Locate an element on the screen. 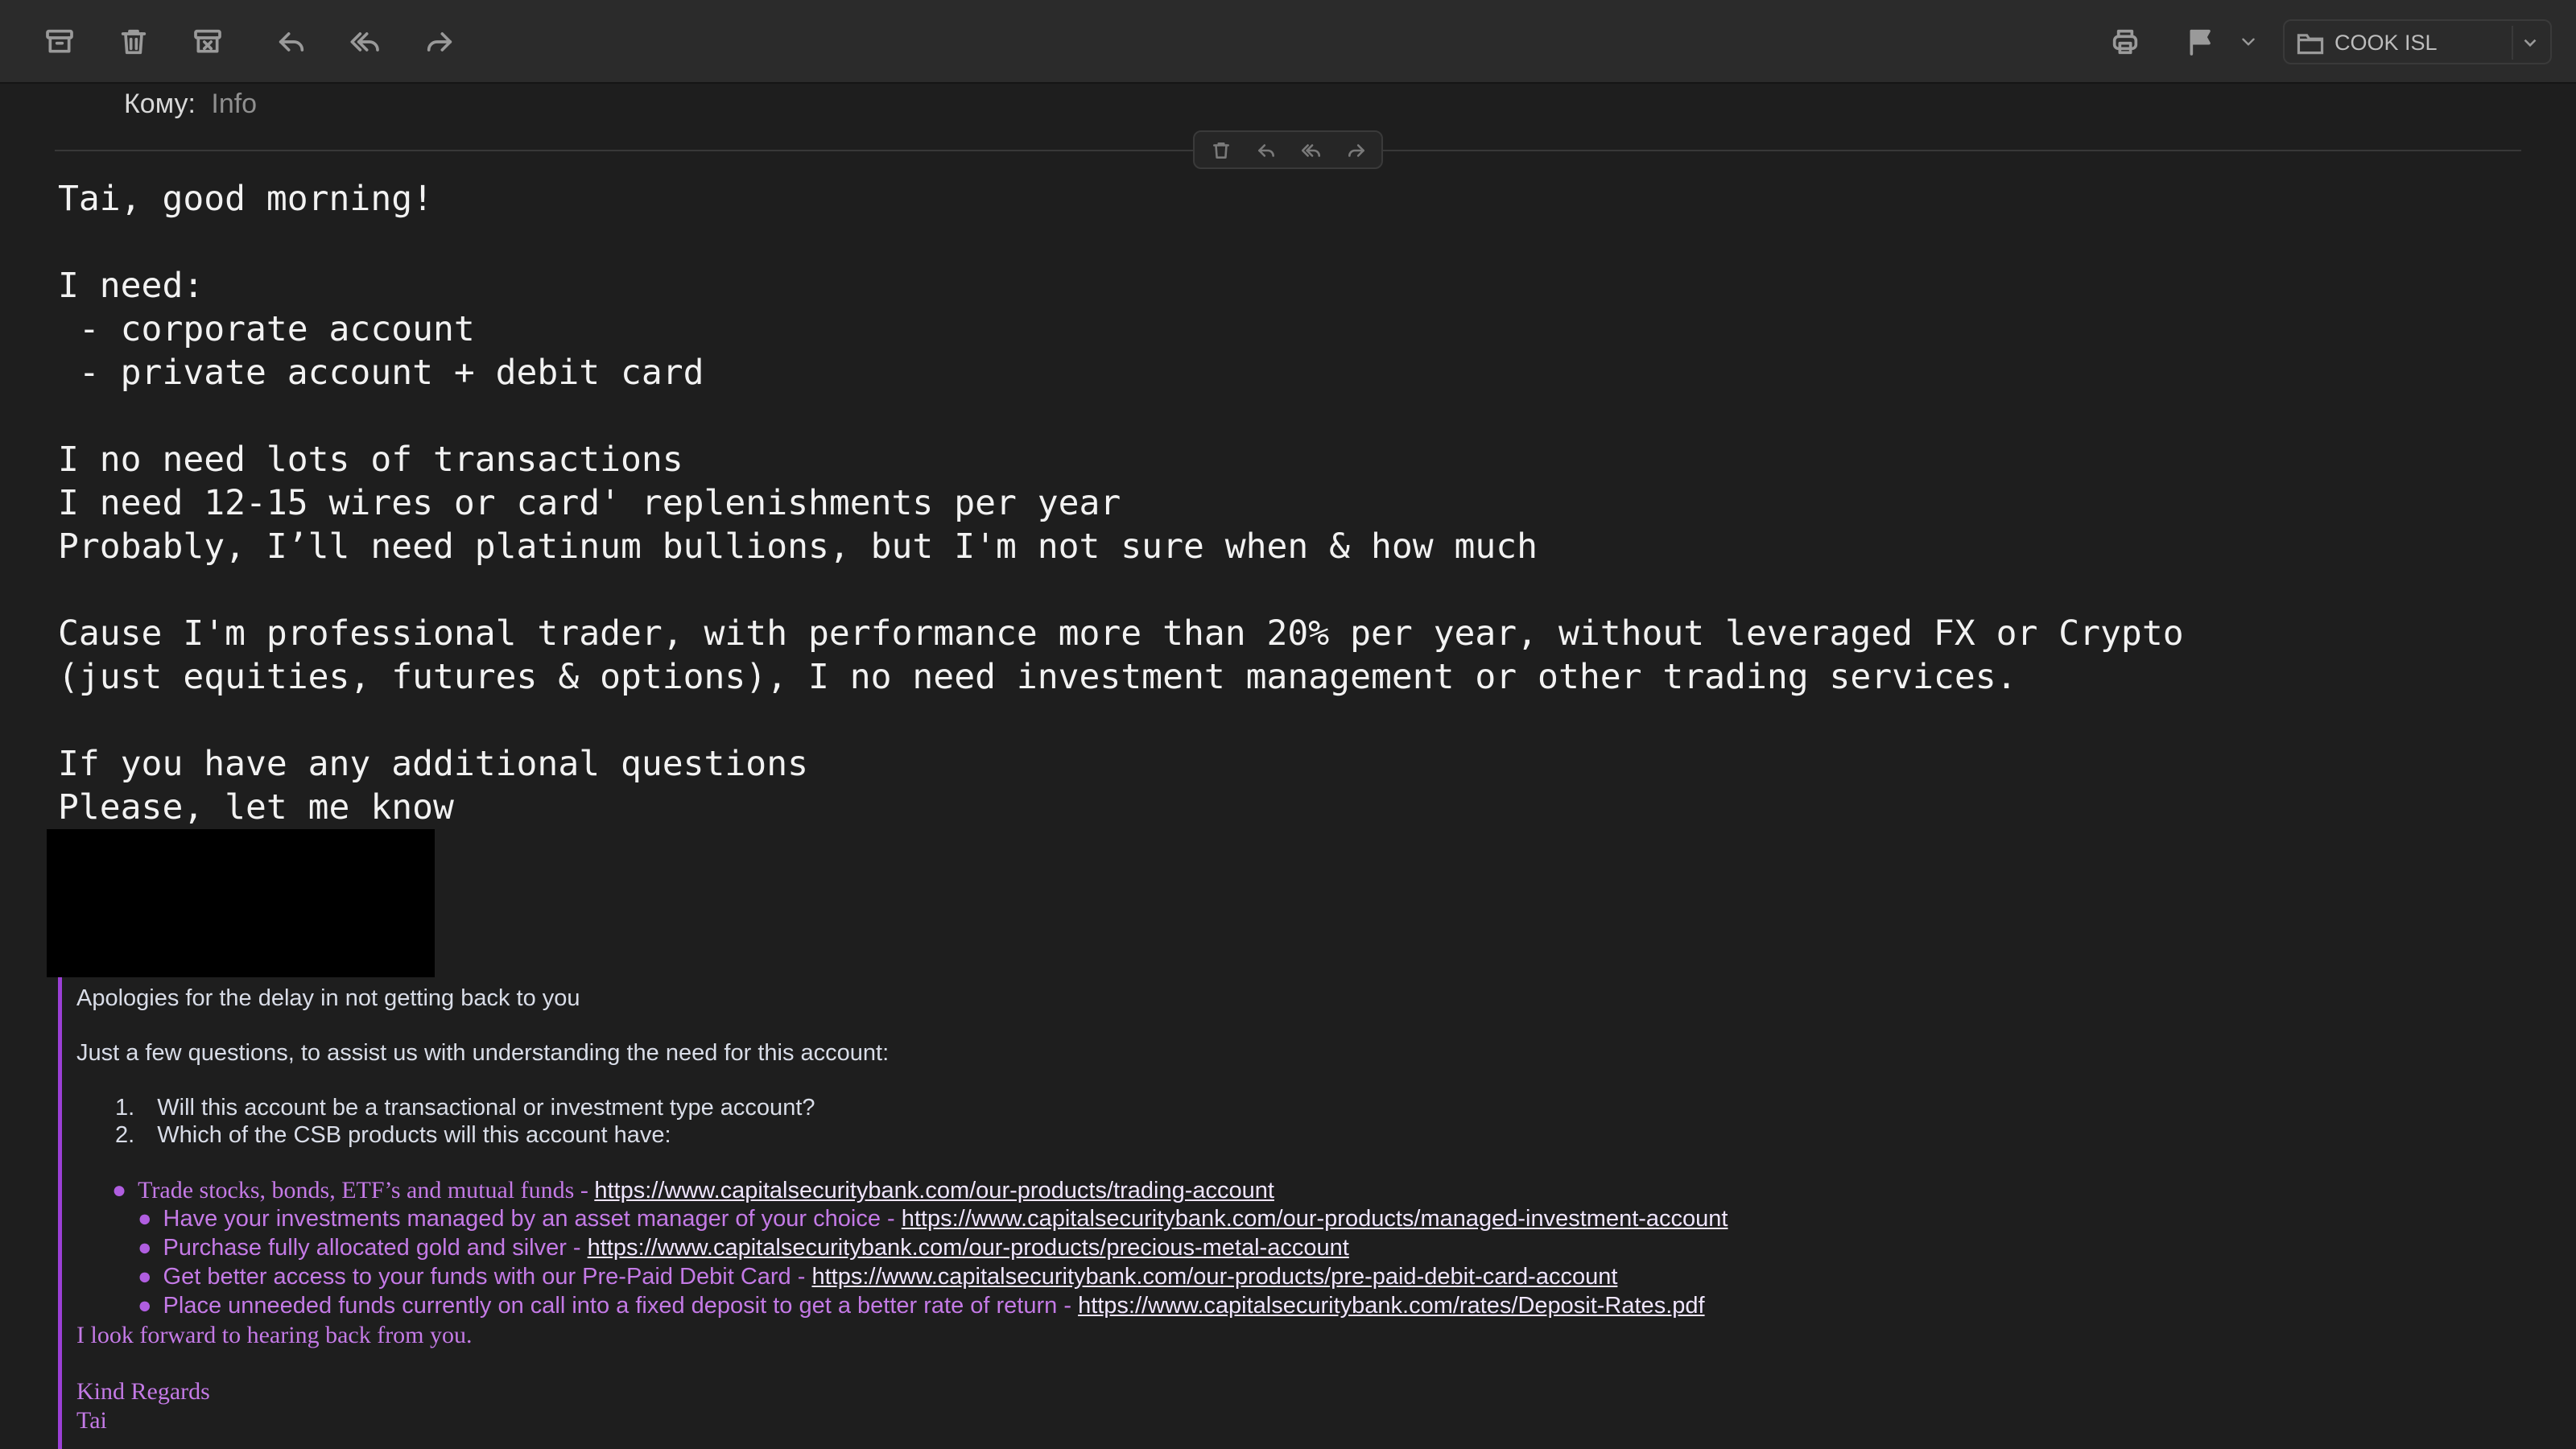 This screenshot has height=1449, width=2576. flag-icon is located at coordinates (2200, 42).